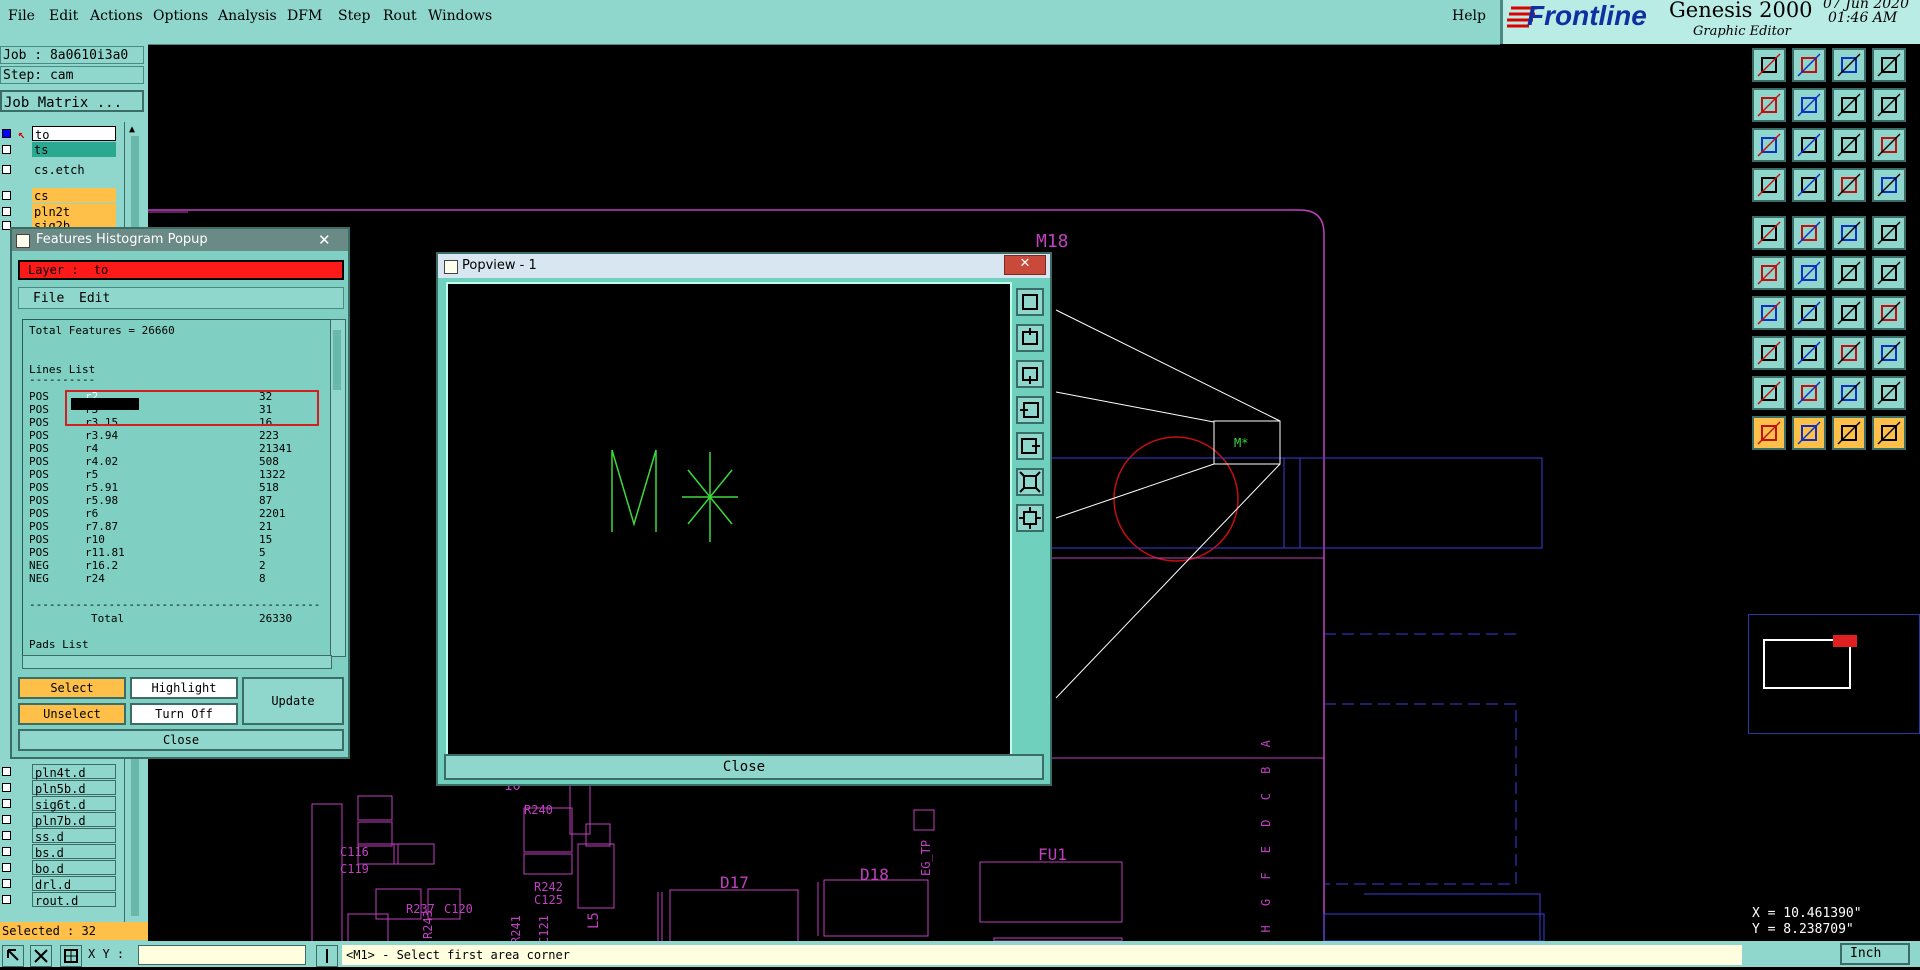  What do you see at coordinates (1769, 313) in the screenshot?
I see `angle-icon` at bounding box center [1769, 313].